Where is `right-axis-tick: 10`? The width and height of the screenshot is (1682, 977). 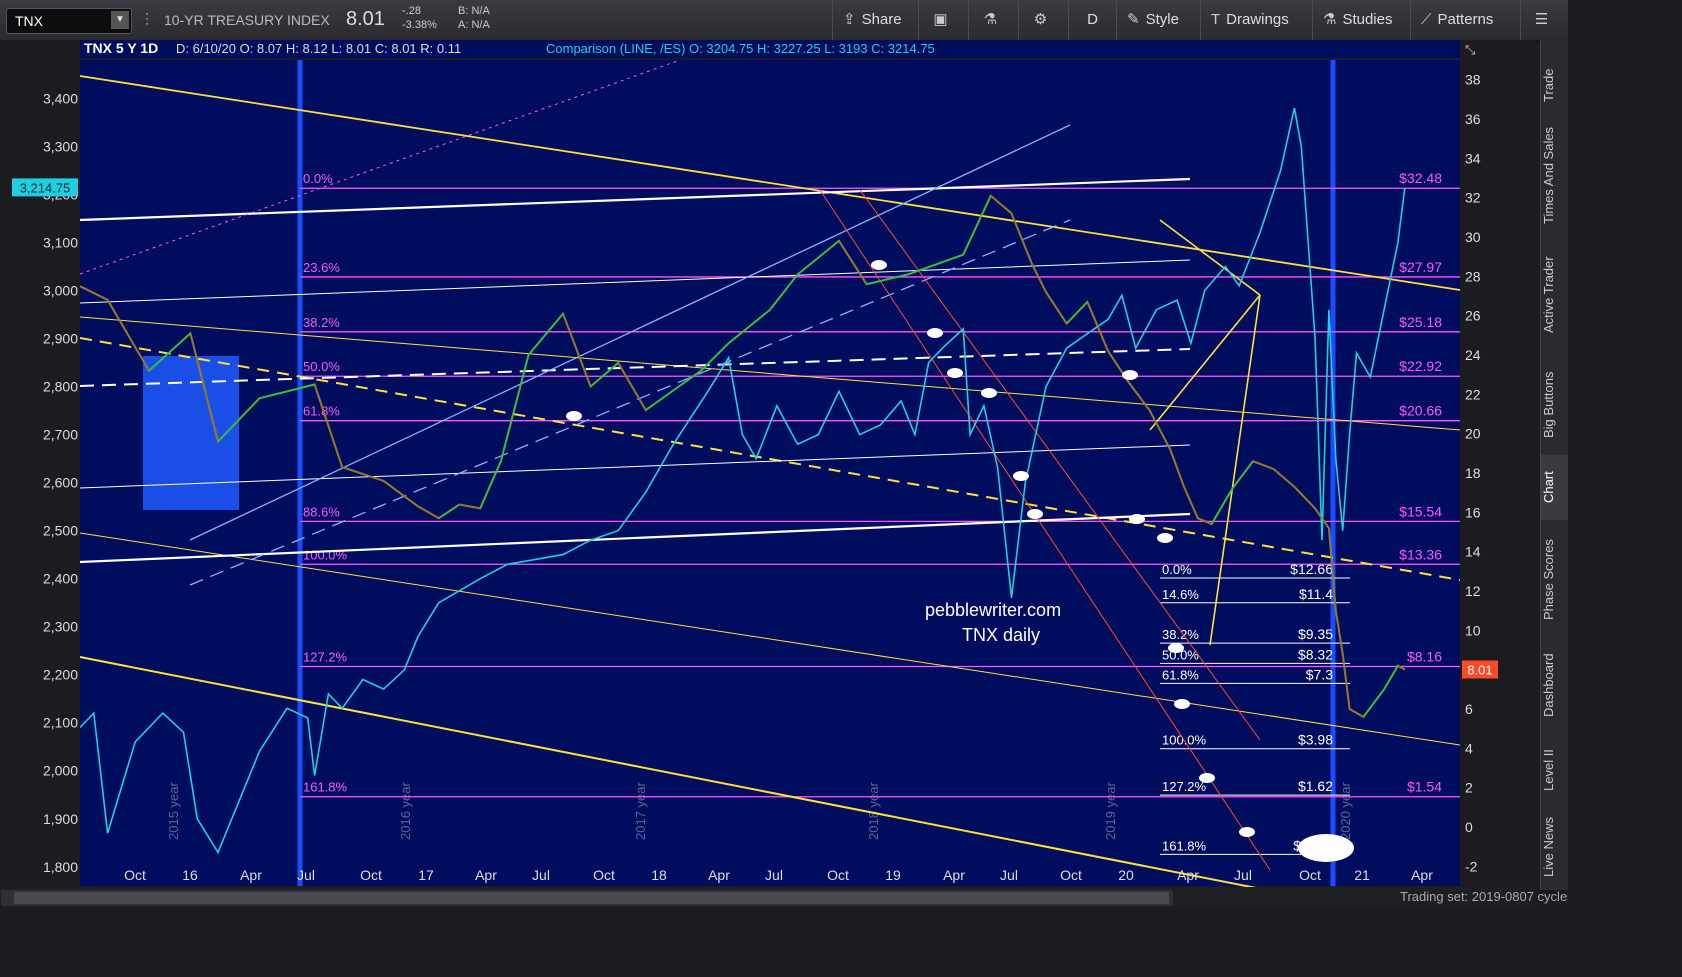
right-axis-tick: 10 is located at coordinates (1473, 630).